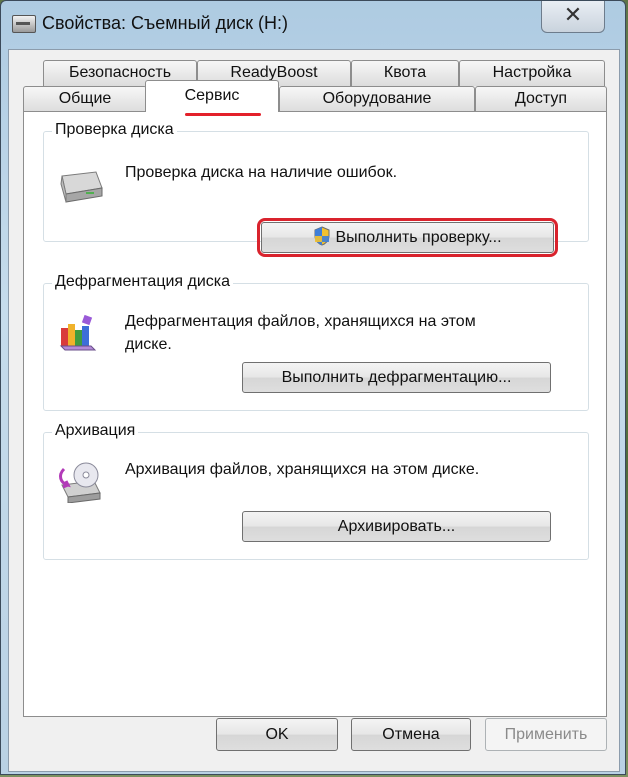 The image size is (628, 777). I want to click on removable-drive-icon, so click(24, 24).